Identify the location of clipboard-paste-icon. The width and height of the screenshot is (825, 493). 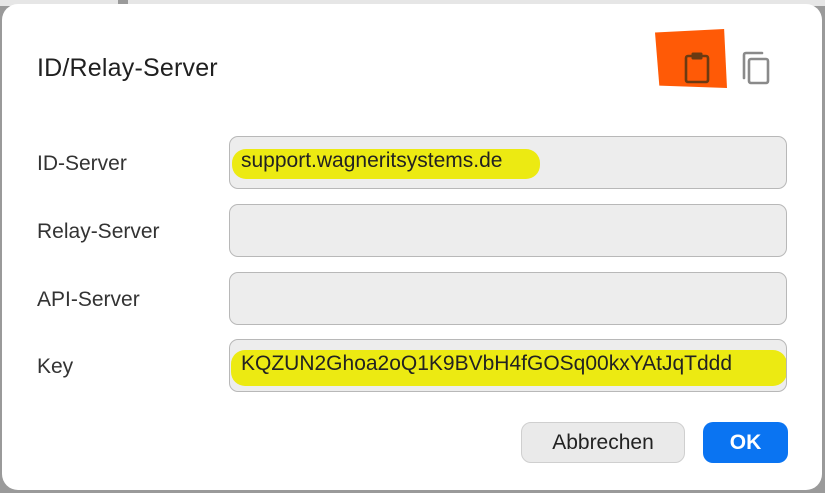
(697, 67).